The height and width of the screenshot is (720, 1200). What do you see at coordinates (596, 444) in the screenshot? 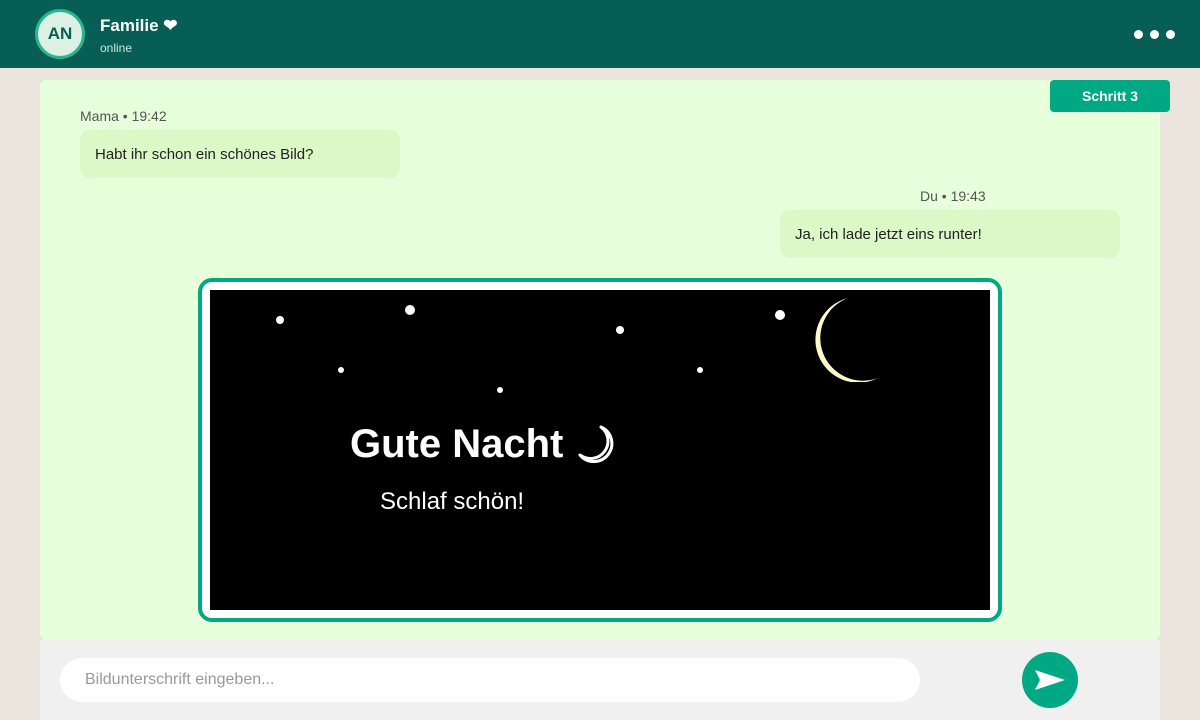
I see `crescent-moon-icon` at bounding box center [596, 444].